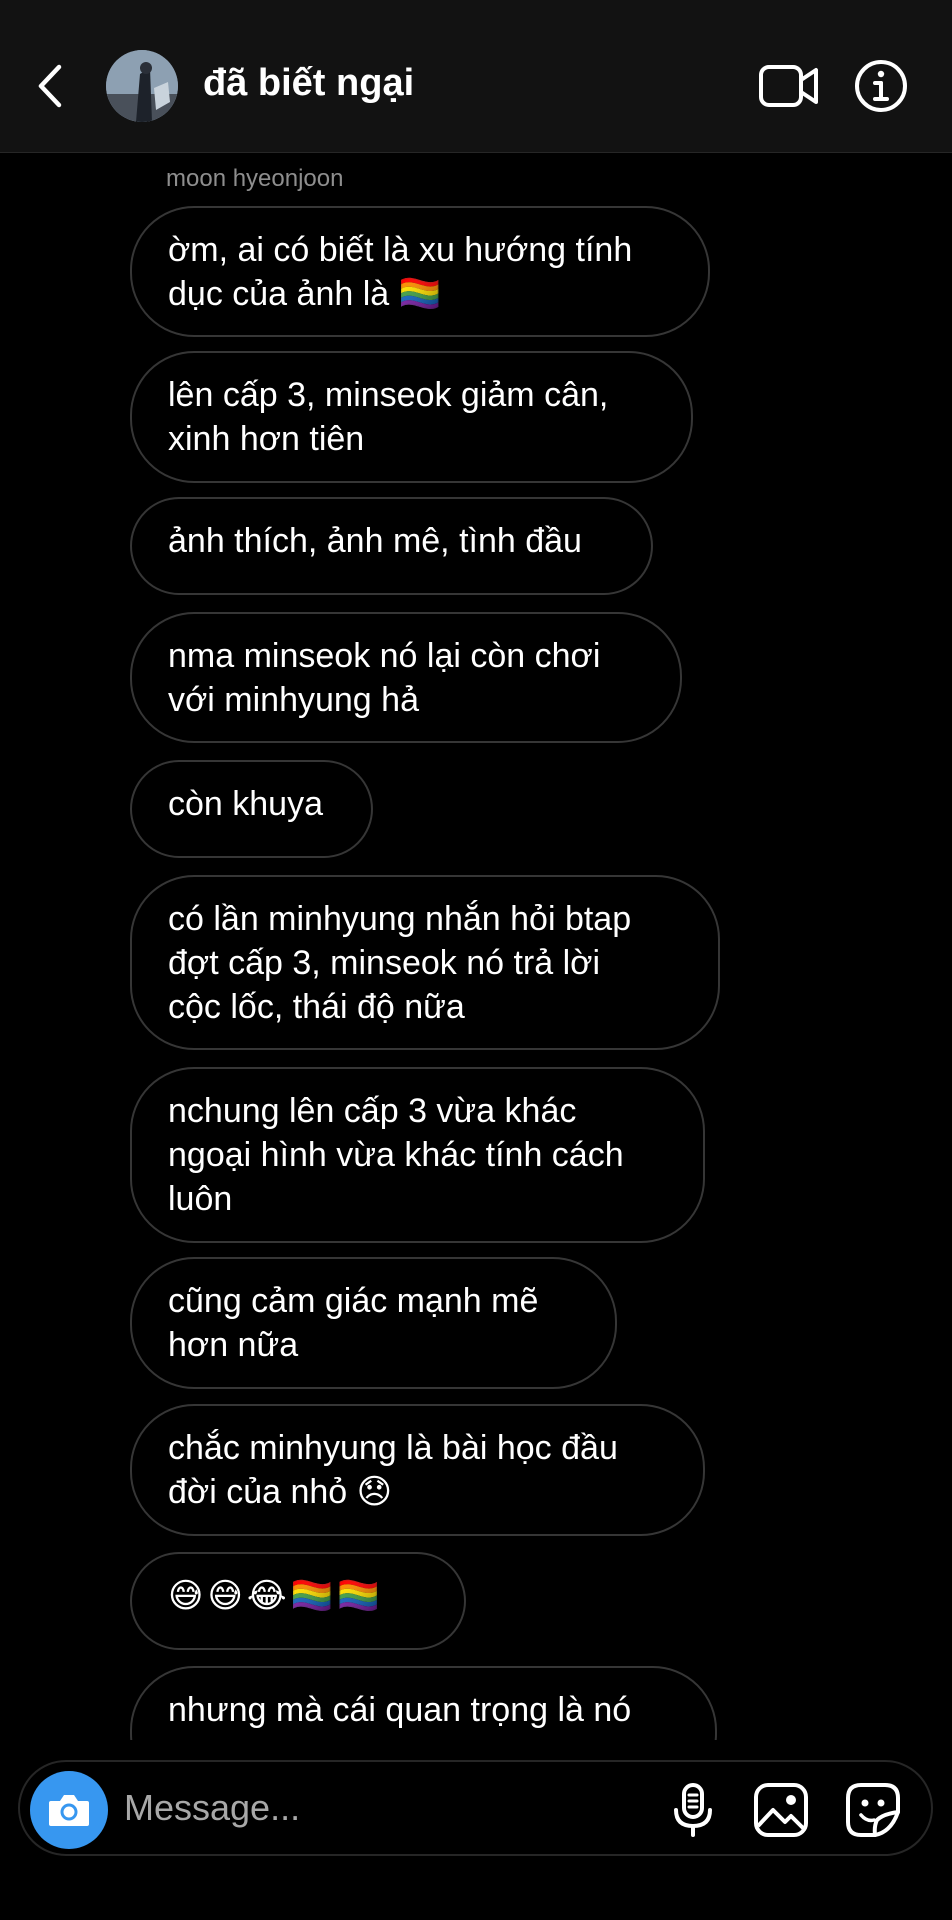 This screenshot has height=1920, width=952. I want to click on sticker-icon, so click(873, 1810).